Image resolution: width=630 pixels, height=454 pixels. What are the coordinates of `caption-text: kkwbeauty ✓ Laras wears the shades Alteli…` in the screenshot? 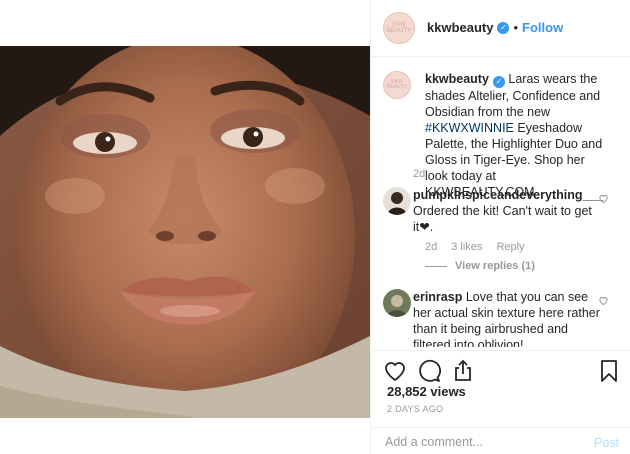 It's located at (515, 135).